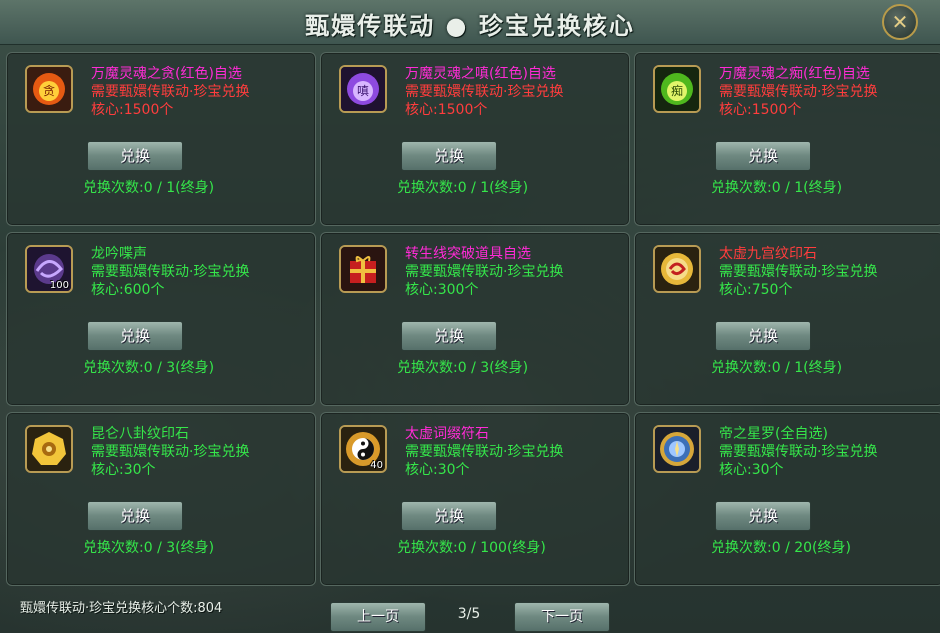  I want to click on item-name: 万魔灵魂之嗔(红色)自选, so click(480, 74).